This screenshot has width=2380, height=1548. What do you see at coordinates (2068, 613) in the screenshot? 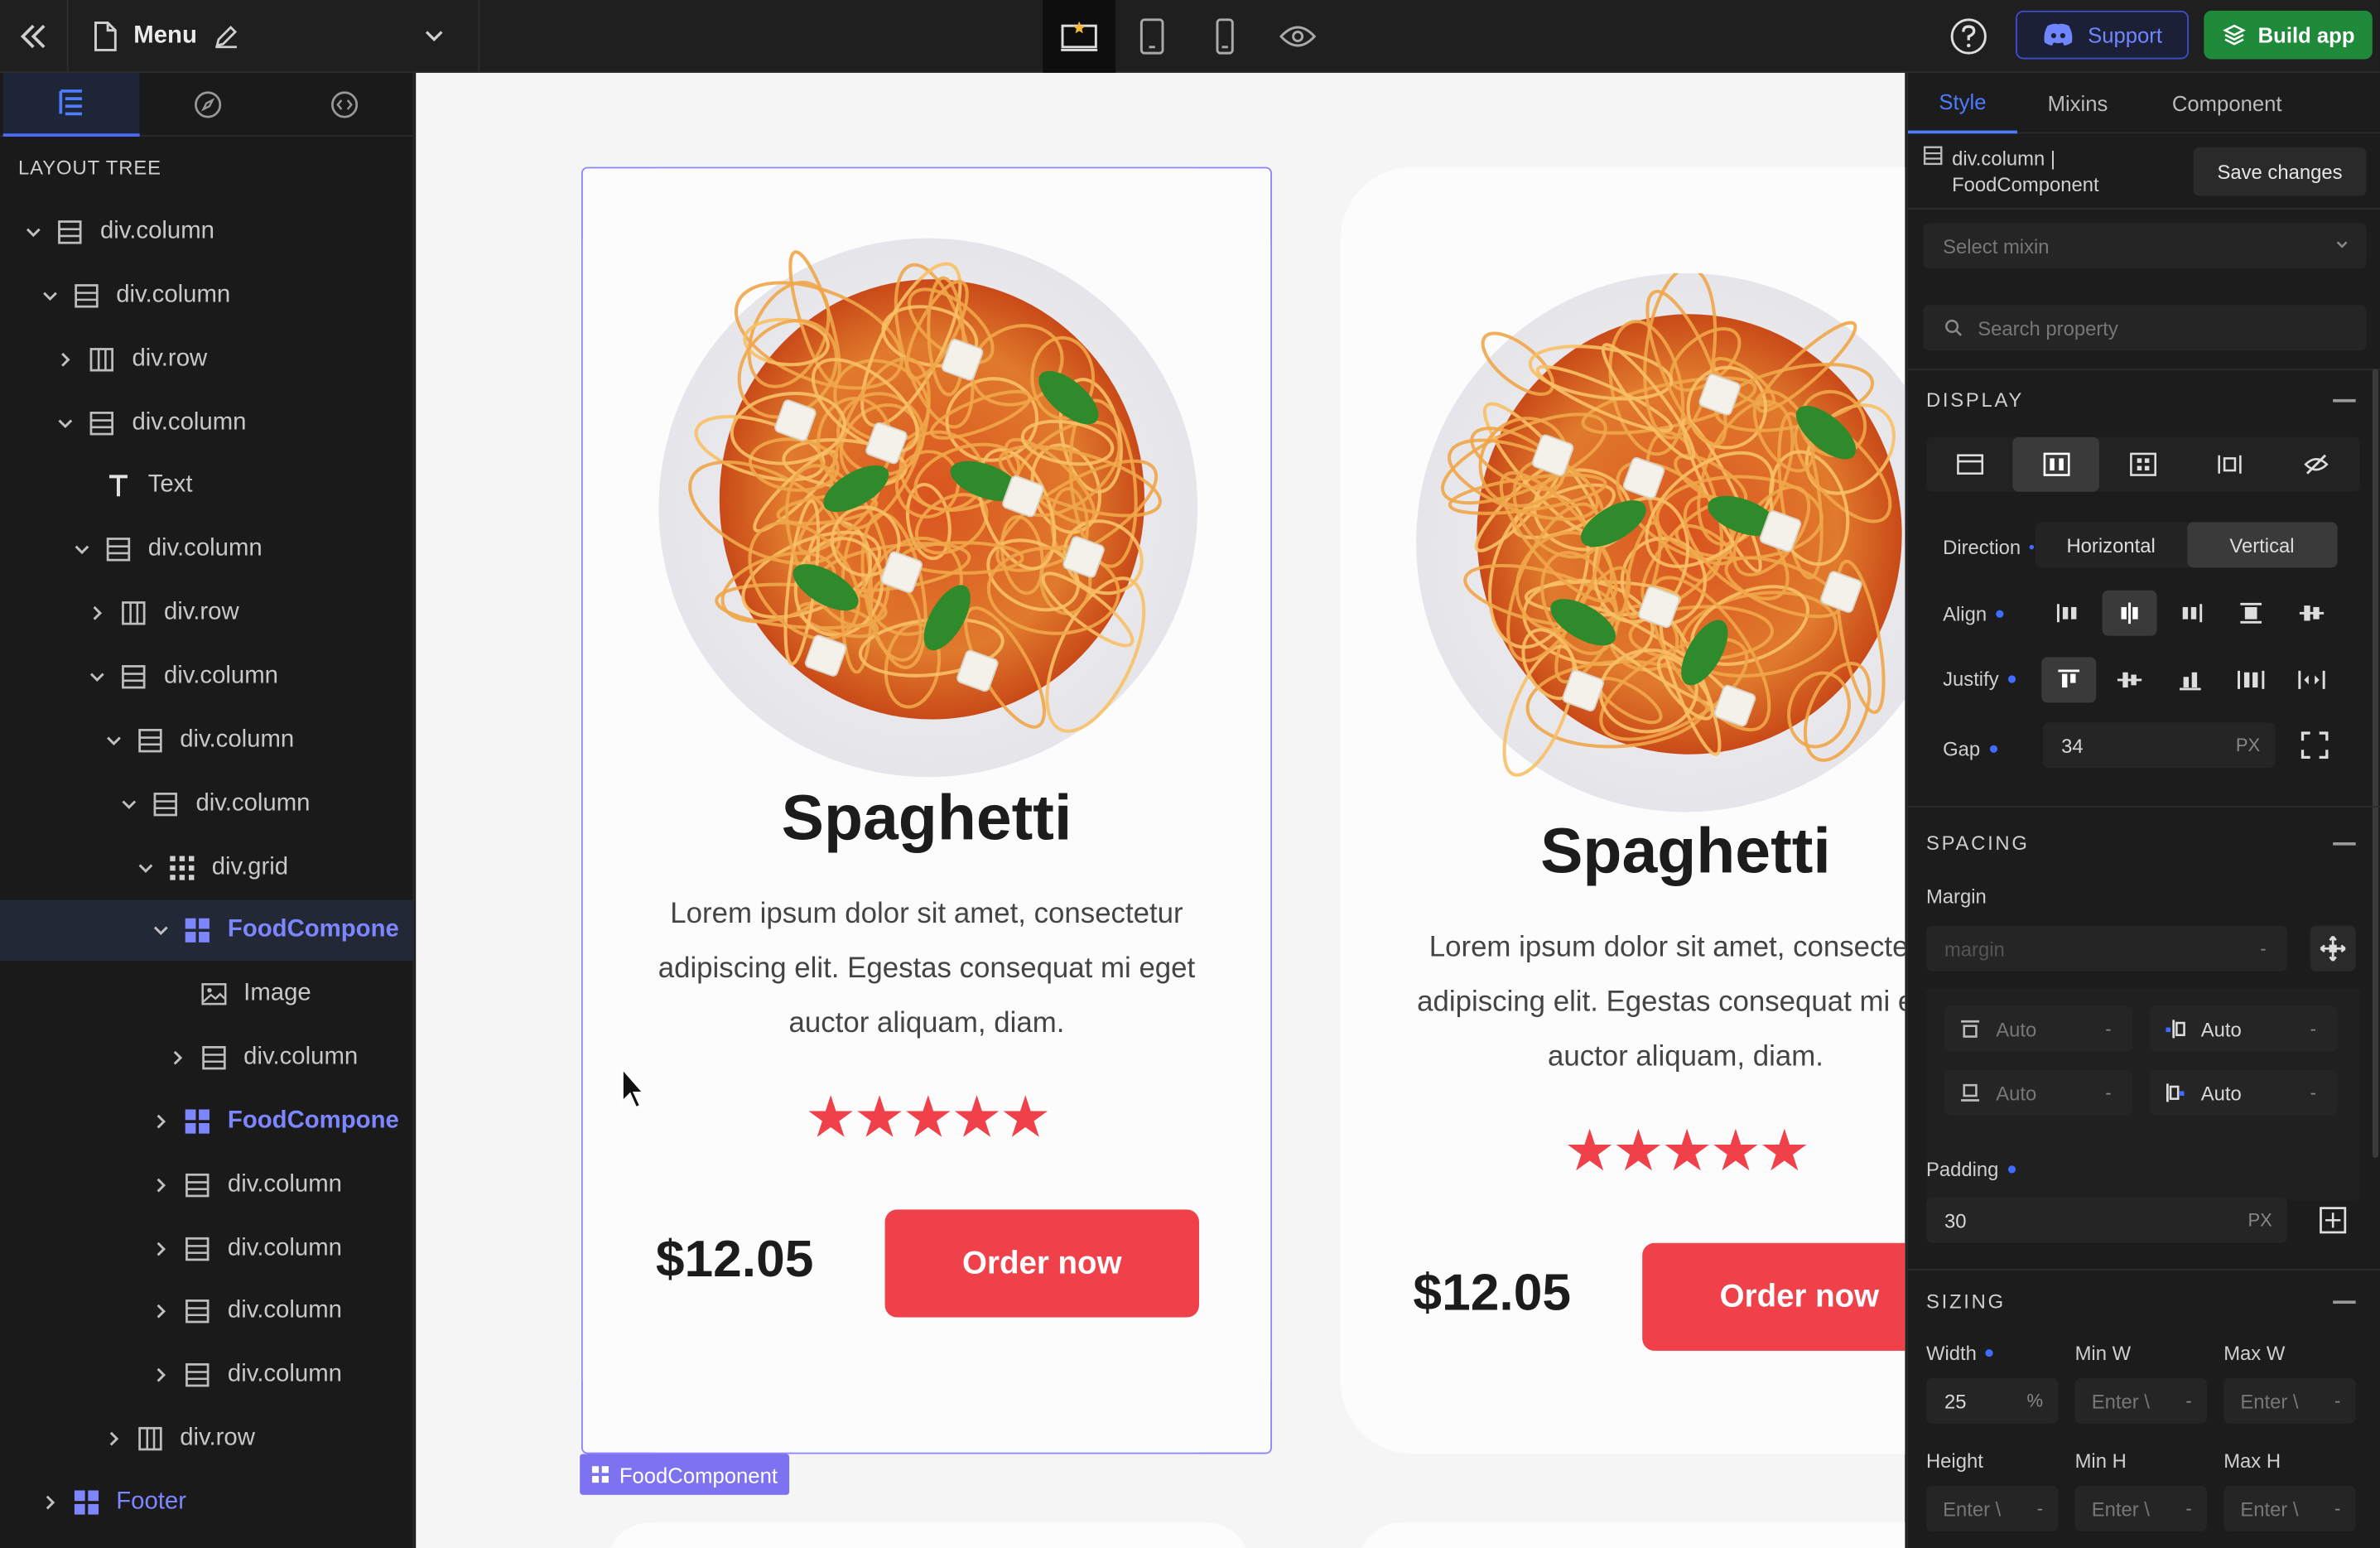
I see `align-start-icon` at bounding box center [2068, 613].